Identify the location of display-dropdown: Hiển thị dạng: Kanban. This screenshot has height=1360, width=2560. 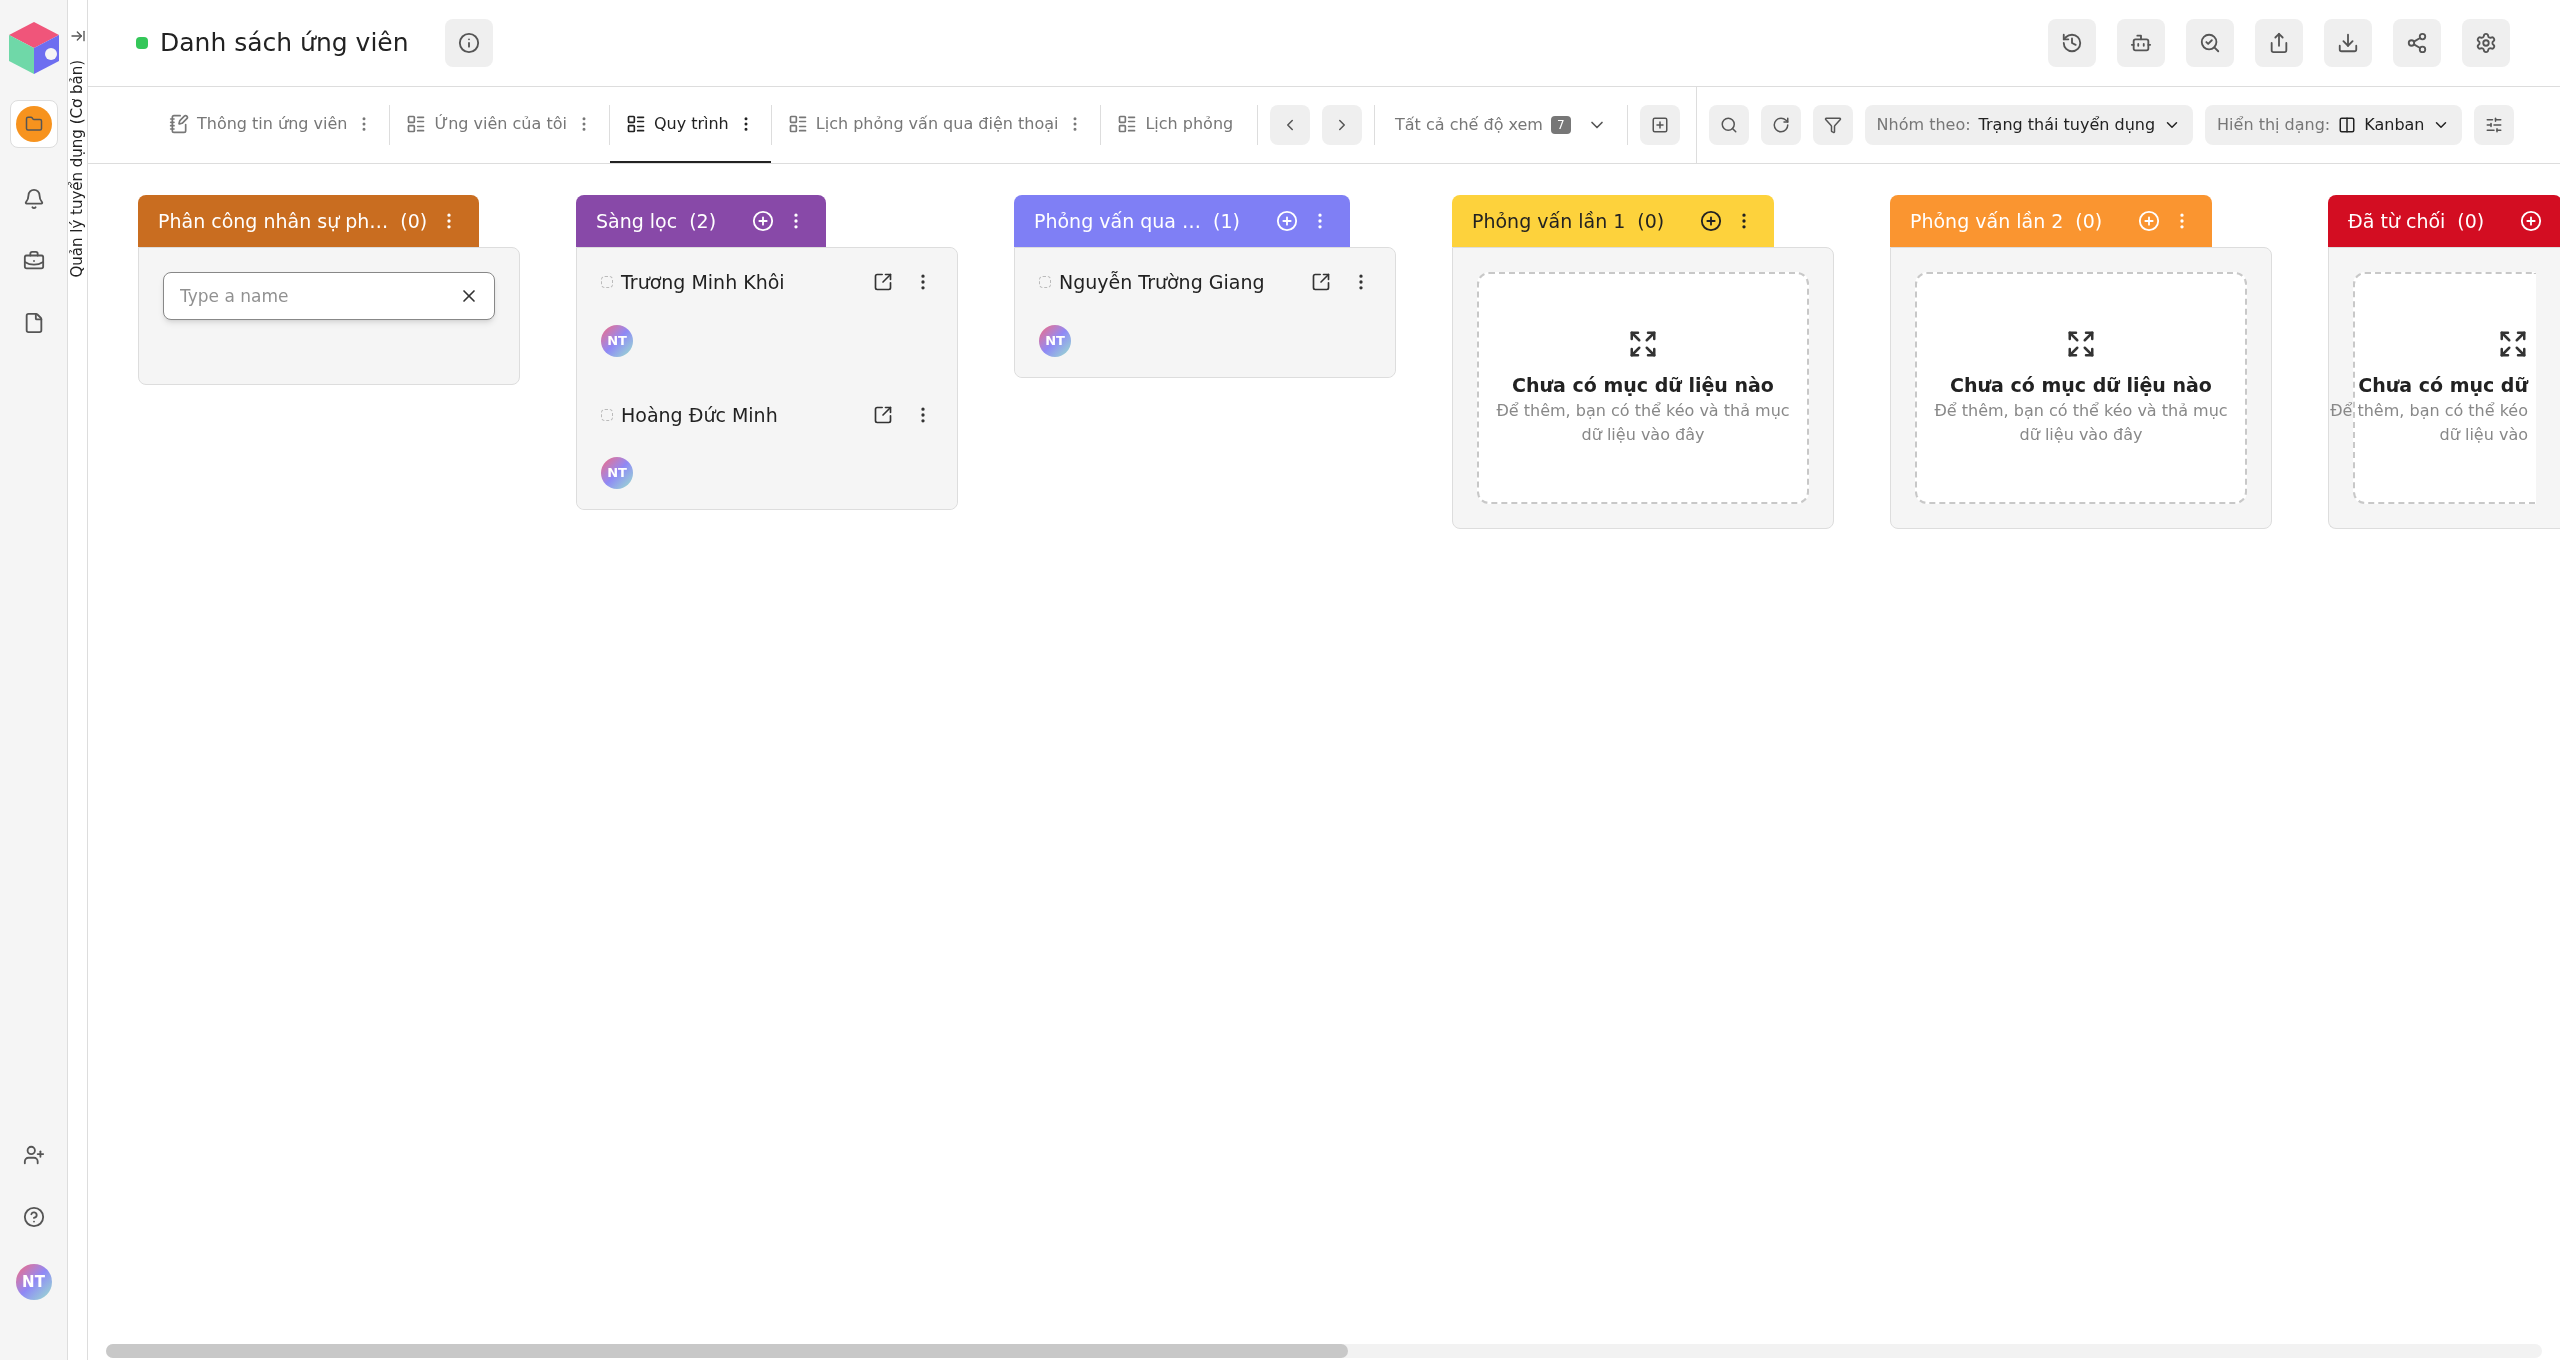
(2334, 125).